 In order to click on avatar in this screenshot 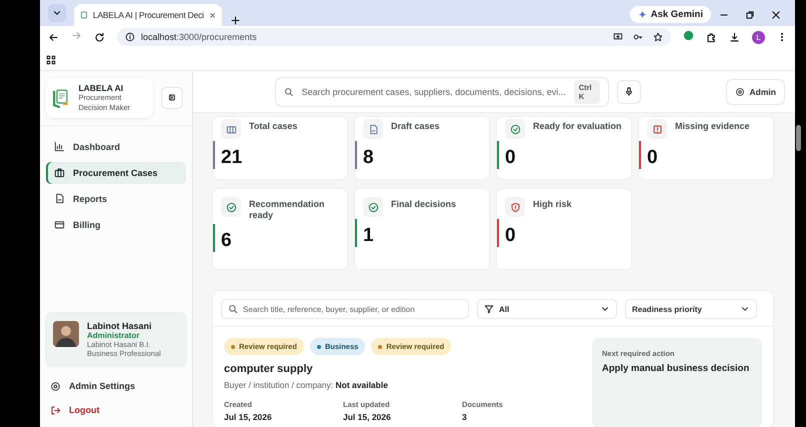, I will do `click(66, 333)`.